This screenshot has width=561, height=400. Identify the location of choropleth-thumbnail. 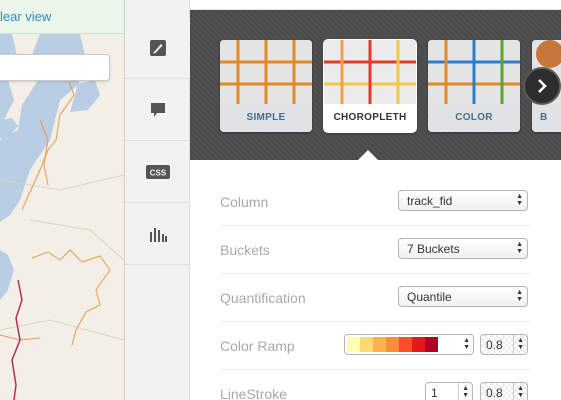
(370, 72).